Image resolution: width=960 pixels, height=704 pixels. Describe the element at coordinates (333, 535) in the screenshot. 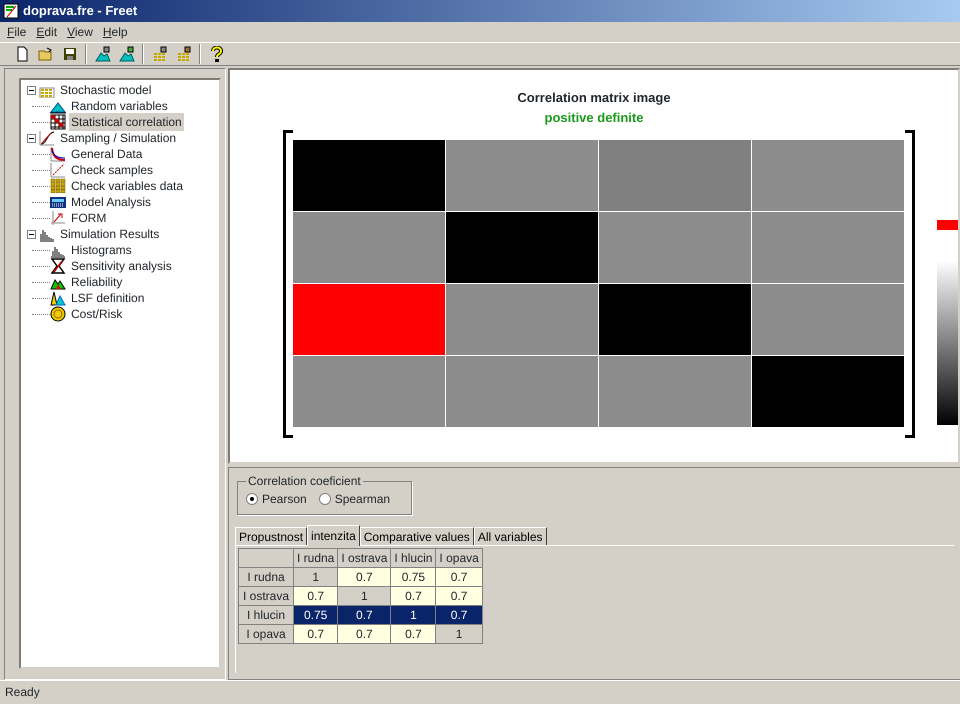

I see `tab: intenzita` at that location.